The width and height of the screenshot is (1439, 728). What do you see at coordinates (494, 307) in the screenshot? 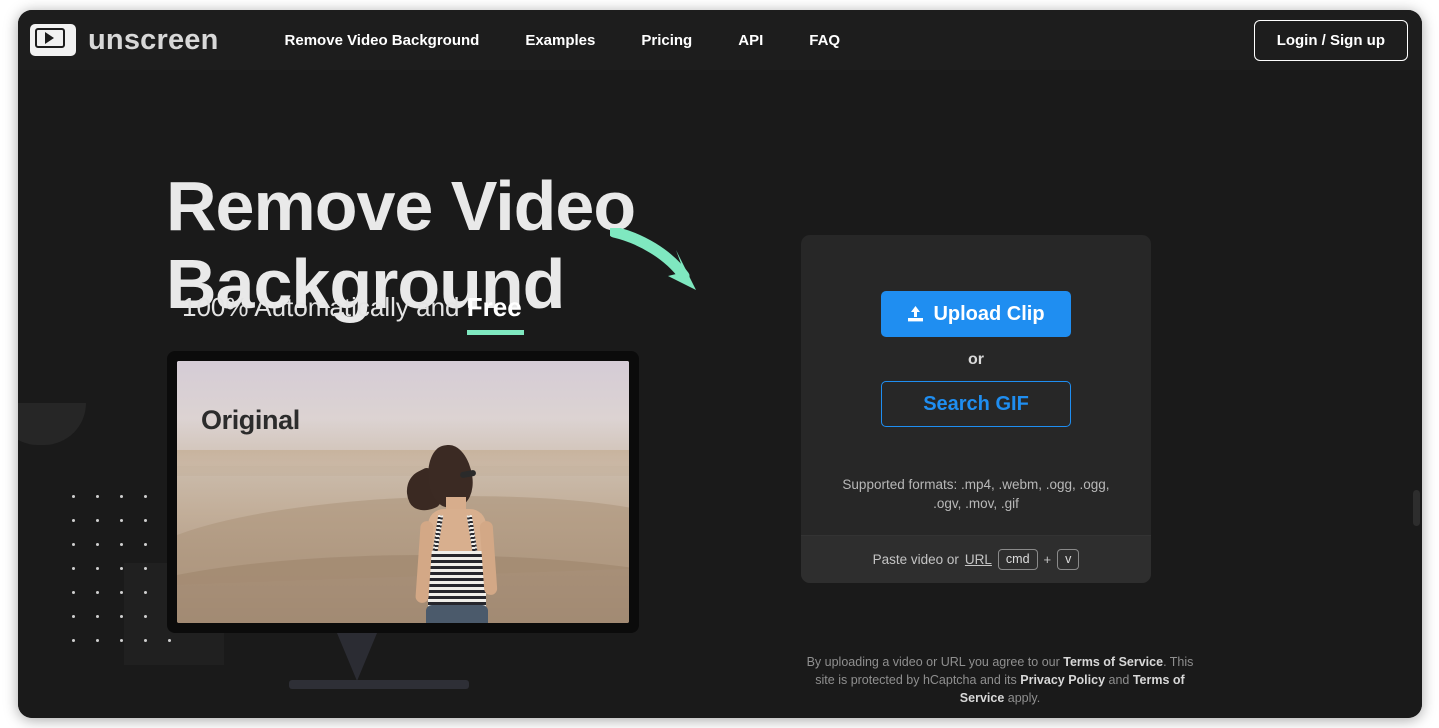
I see `hero-subtitle-accent: Free` at bounding box center [494, 307].